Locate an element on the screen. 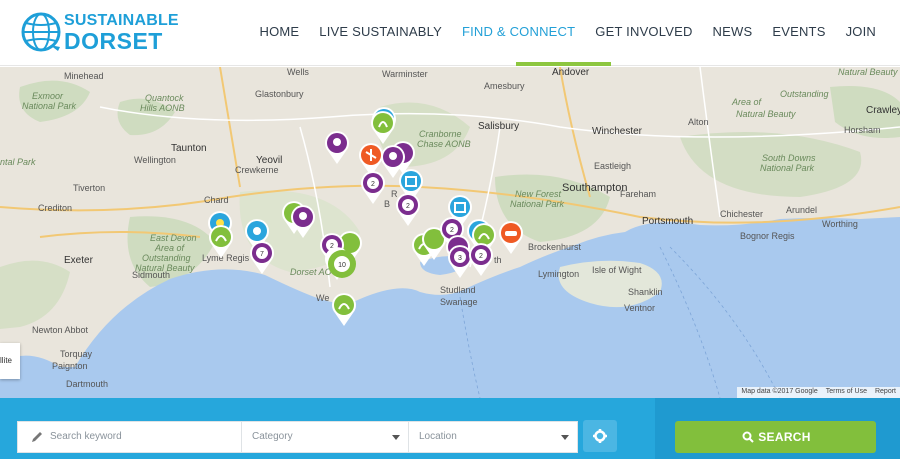 This screenshot has height=459, width=900. map-label-winchester: Winchester is located at coordinates (617, 131).